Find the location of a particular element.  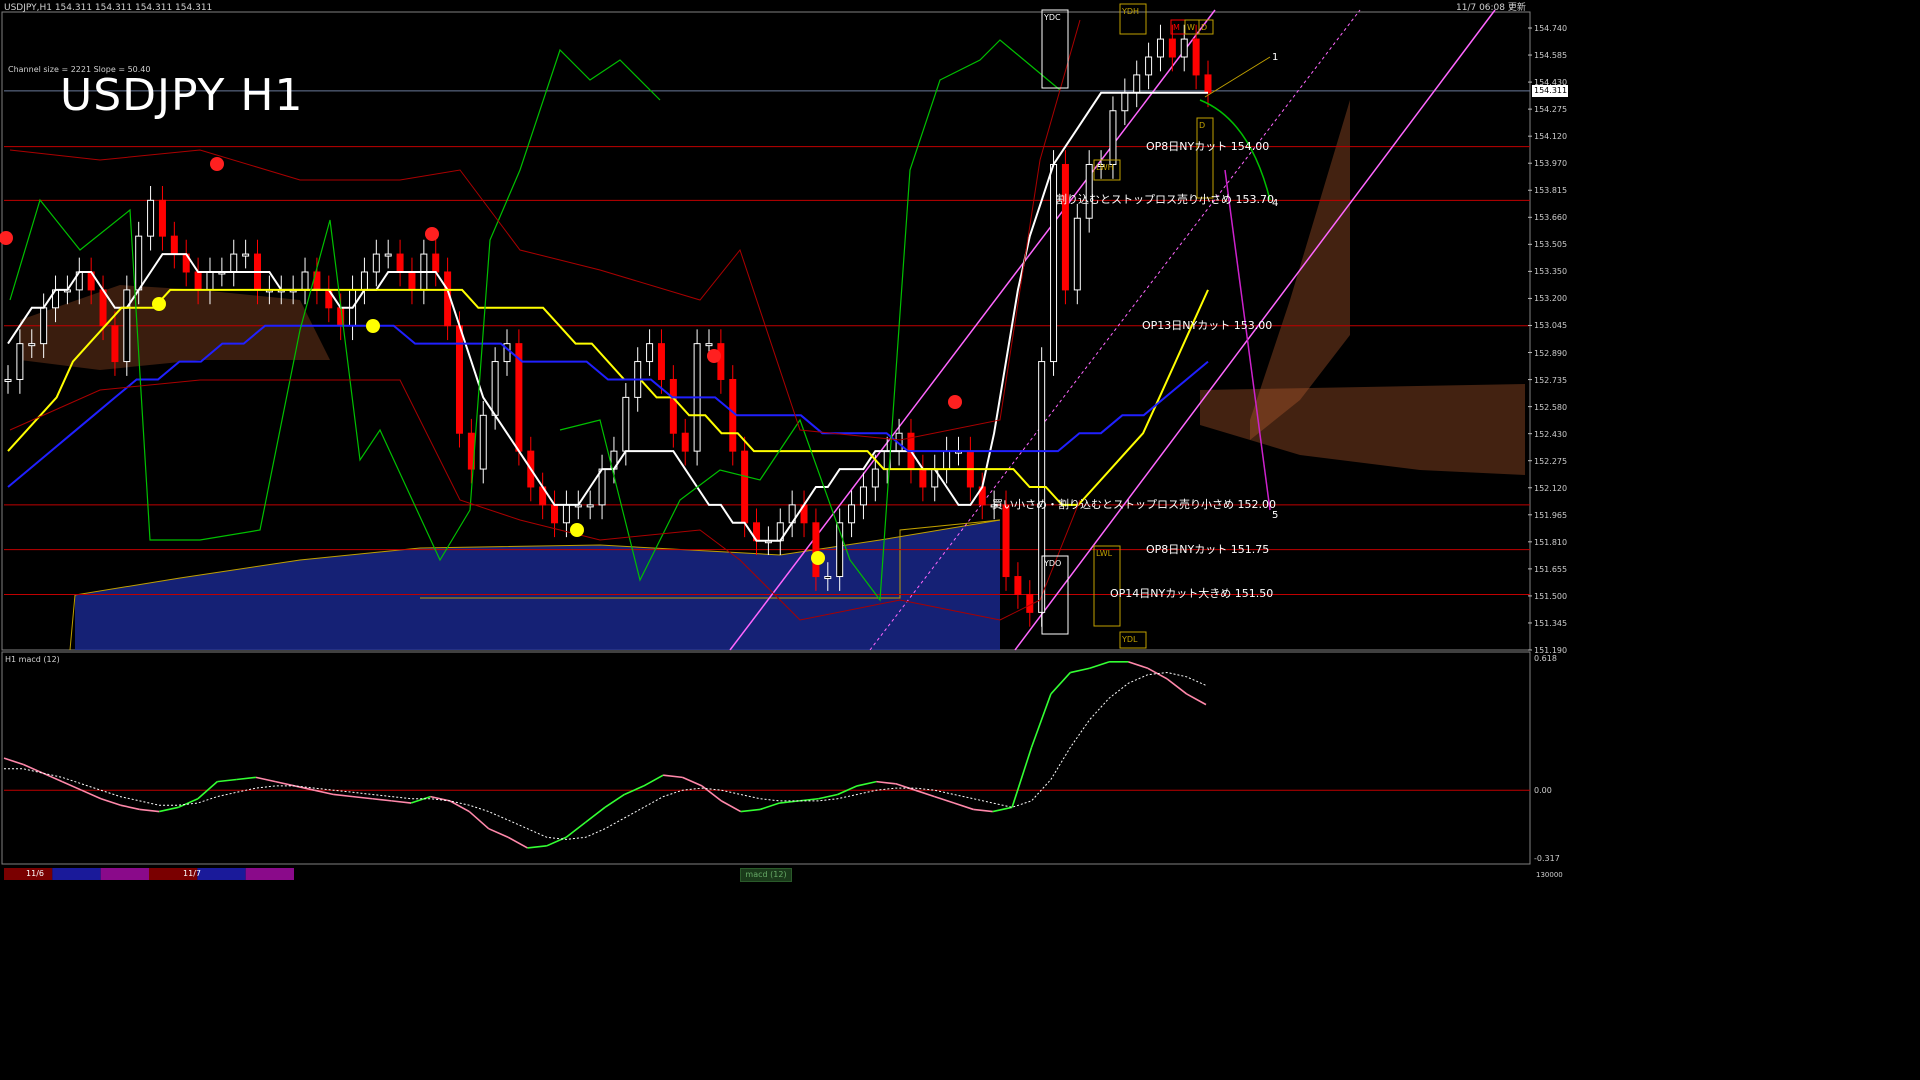

date-label-2: 11/7 is located at coordinates (192, 873).